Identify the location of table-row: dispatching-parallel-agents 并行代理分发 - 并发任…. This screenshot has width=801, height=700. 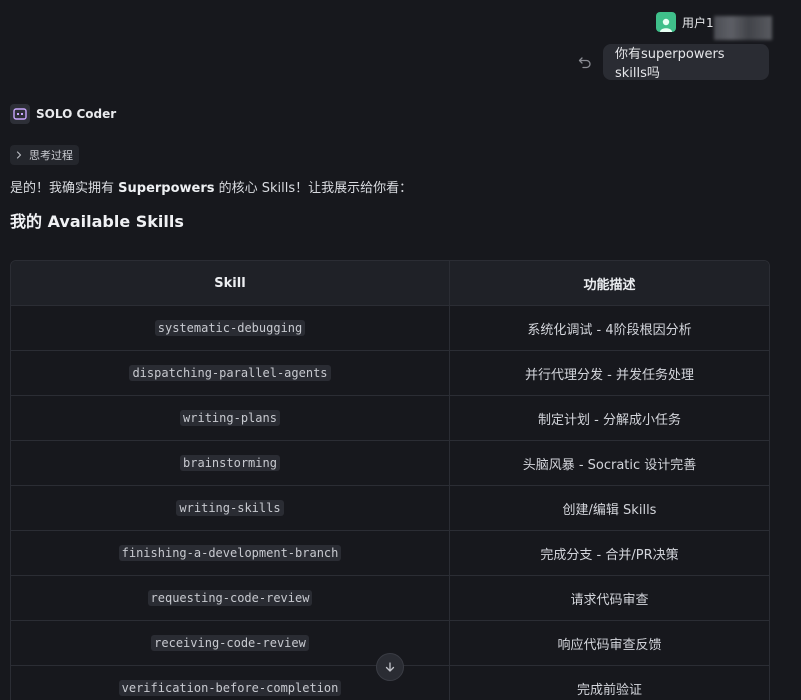
(390, 373).